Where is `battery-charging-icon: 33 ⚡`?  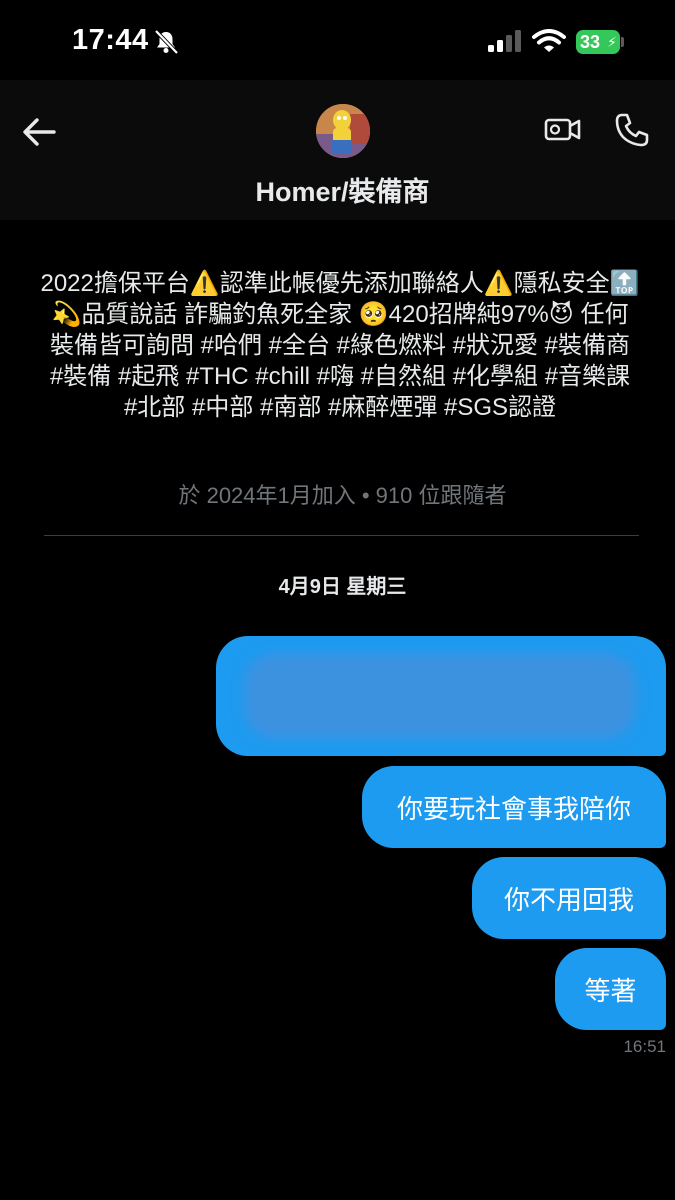 battery-charging-icon: 33 ⚡ is located at coordinates (598, 42).